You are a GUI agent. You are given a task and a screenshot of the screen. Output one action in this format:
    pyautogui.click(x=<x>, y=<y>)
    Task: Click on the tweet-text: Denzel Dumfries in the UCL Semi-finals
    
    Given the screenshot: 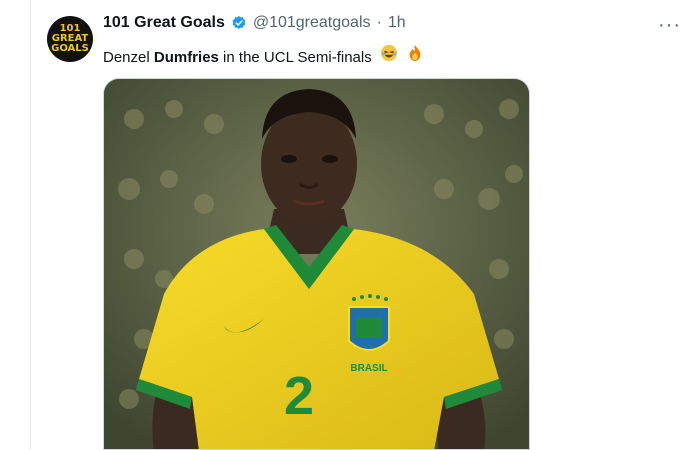 What is the action you would take?
    pyautogui.click(x=263, y=55)
    